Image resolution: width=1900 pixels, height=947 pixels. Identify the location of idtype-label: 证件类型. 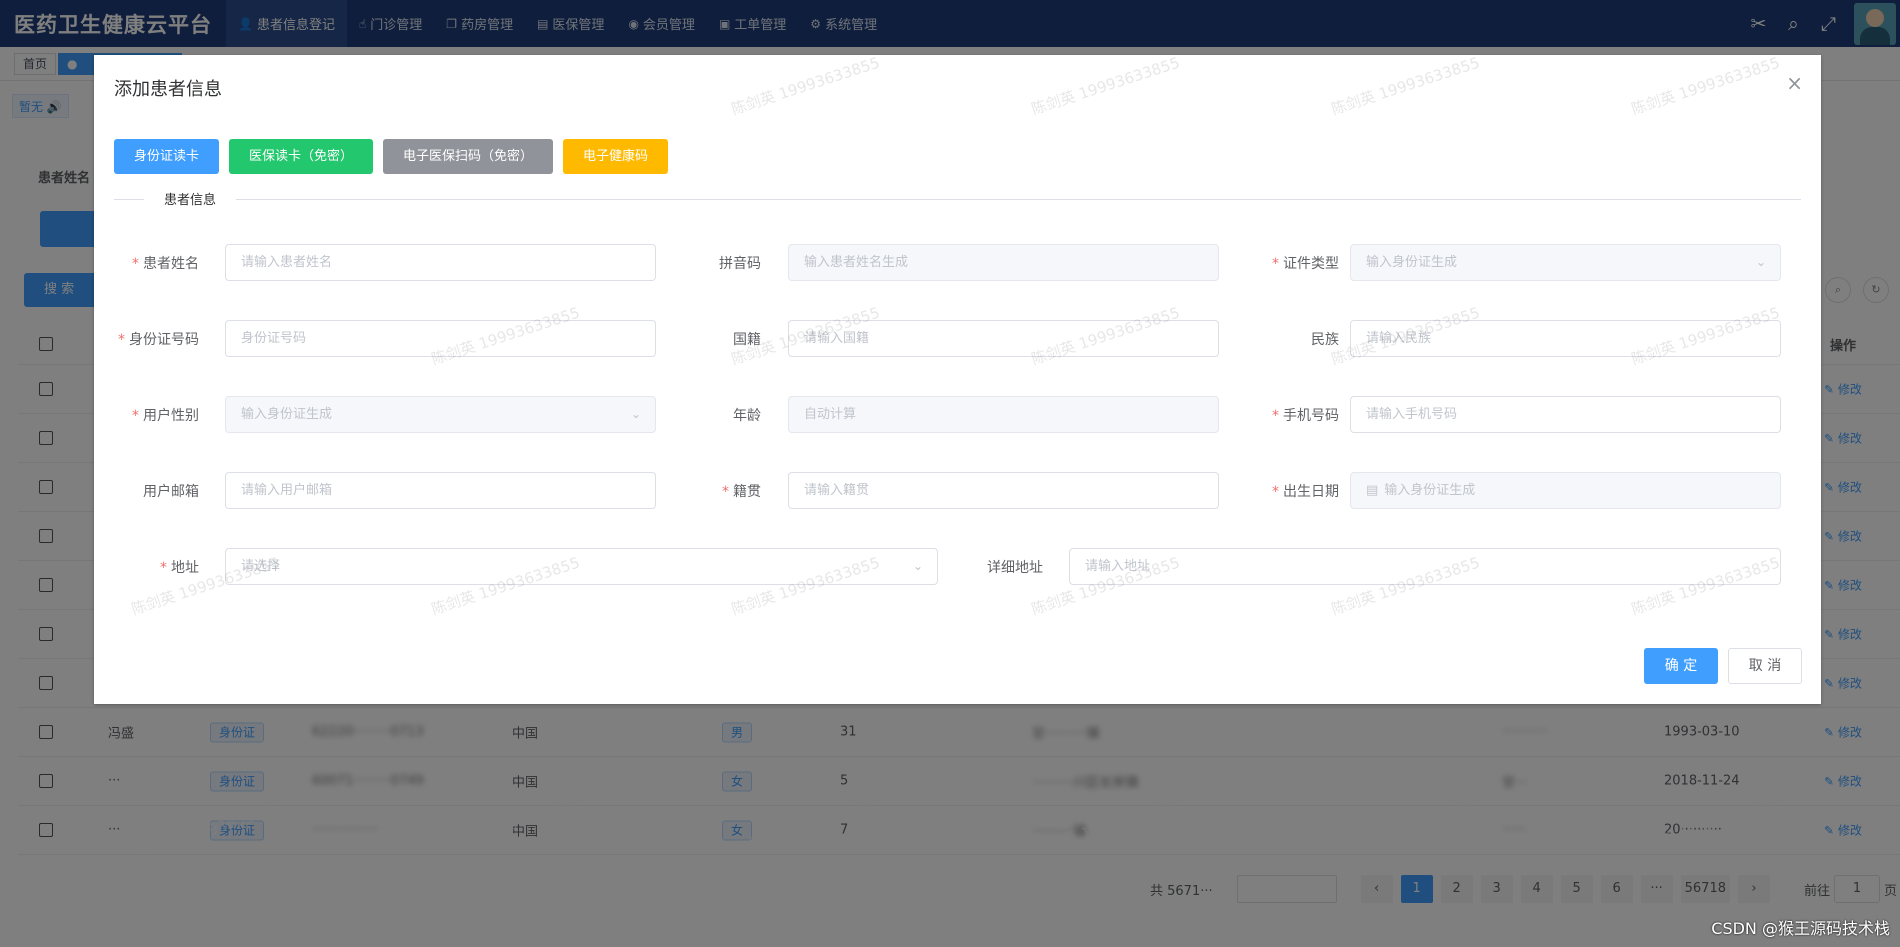
(1305, 263).